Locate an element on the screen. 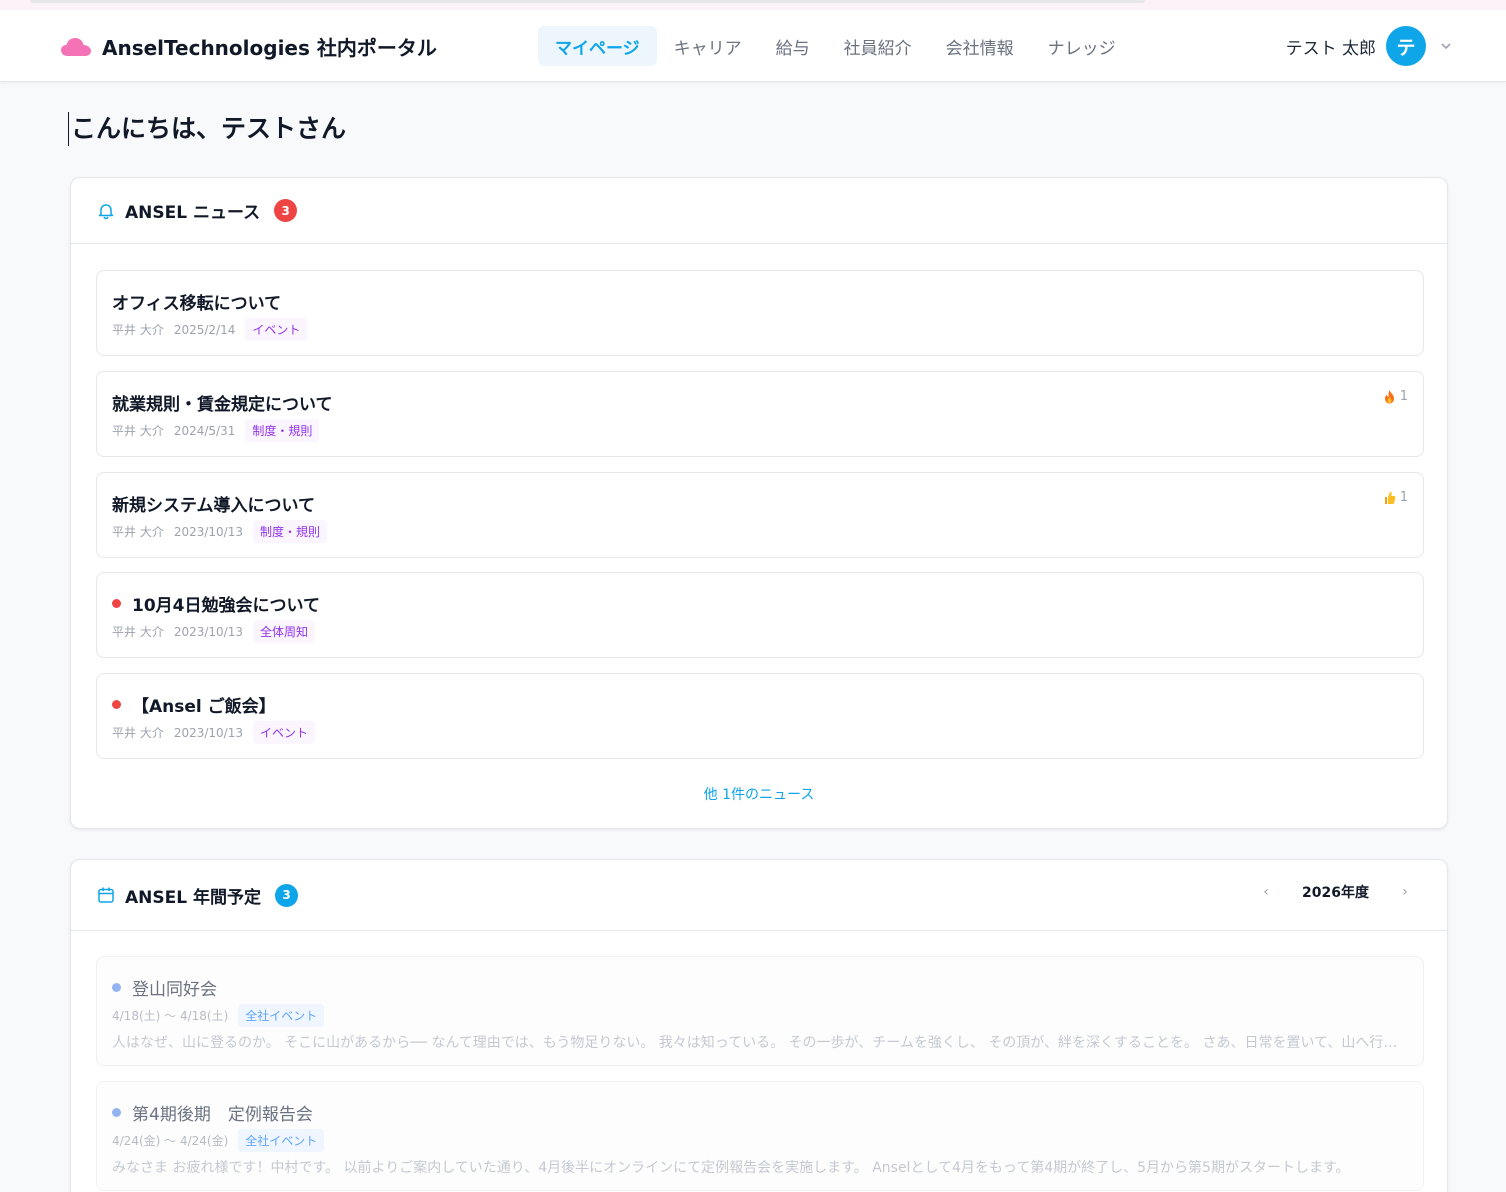 This screenshot has width=1506, height=1192. page-title: こんにちは、テストさん is located at coordinates (207, 129).